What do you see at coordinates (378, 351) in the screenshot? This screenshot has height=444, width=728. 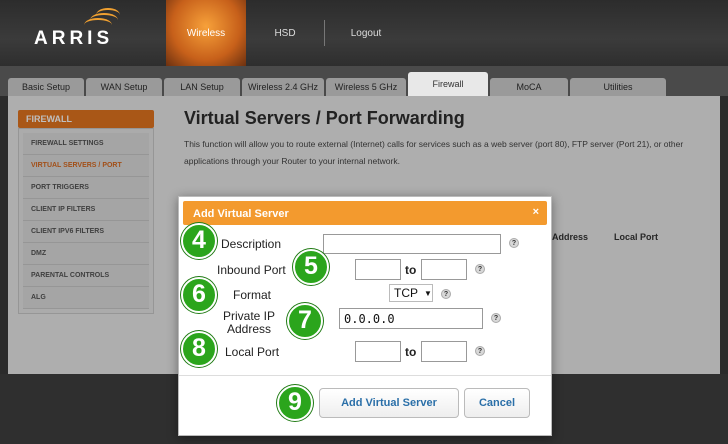 I see `local-port-start-input` at bounding box center [378, 351].